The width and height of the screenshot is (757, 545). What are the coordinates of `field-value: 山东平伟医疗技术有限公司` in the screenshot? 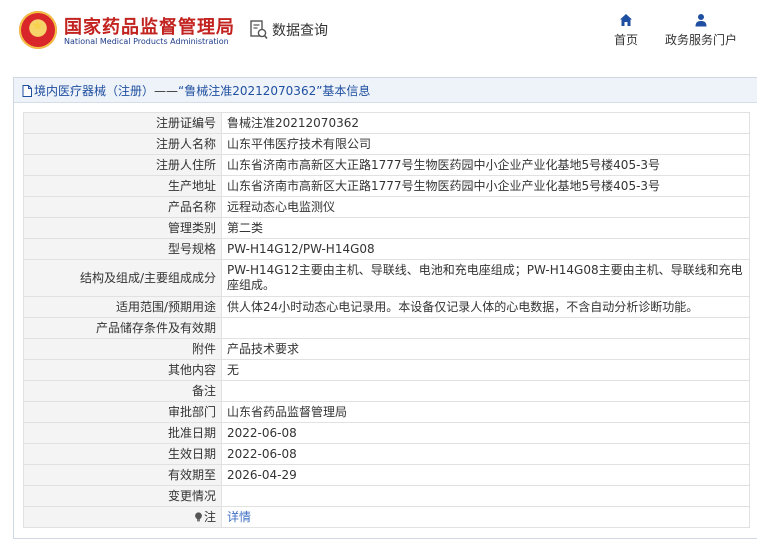 It's located at (485, 144).